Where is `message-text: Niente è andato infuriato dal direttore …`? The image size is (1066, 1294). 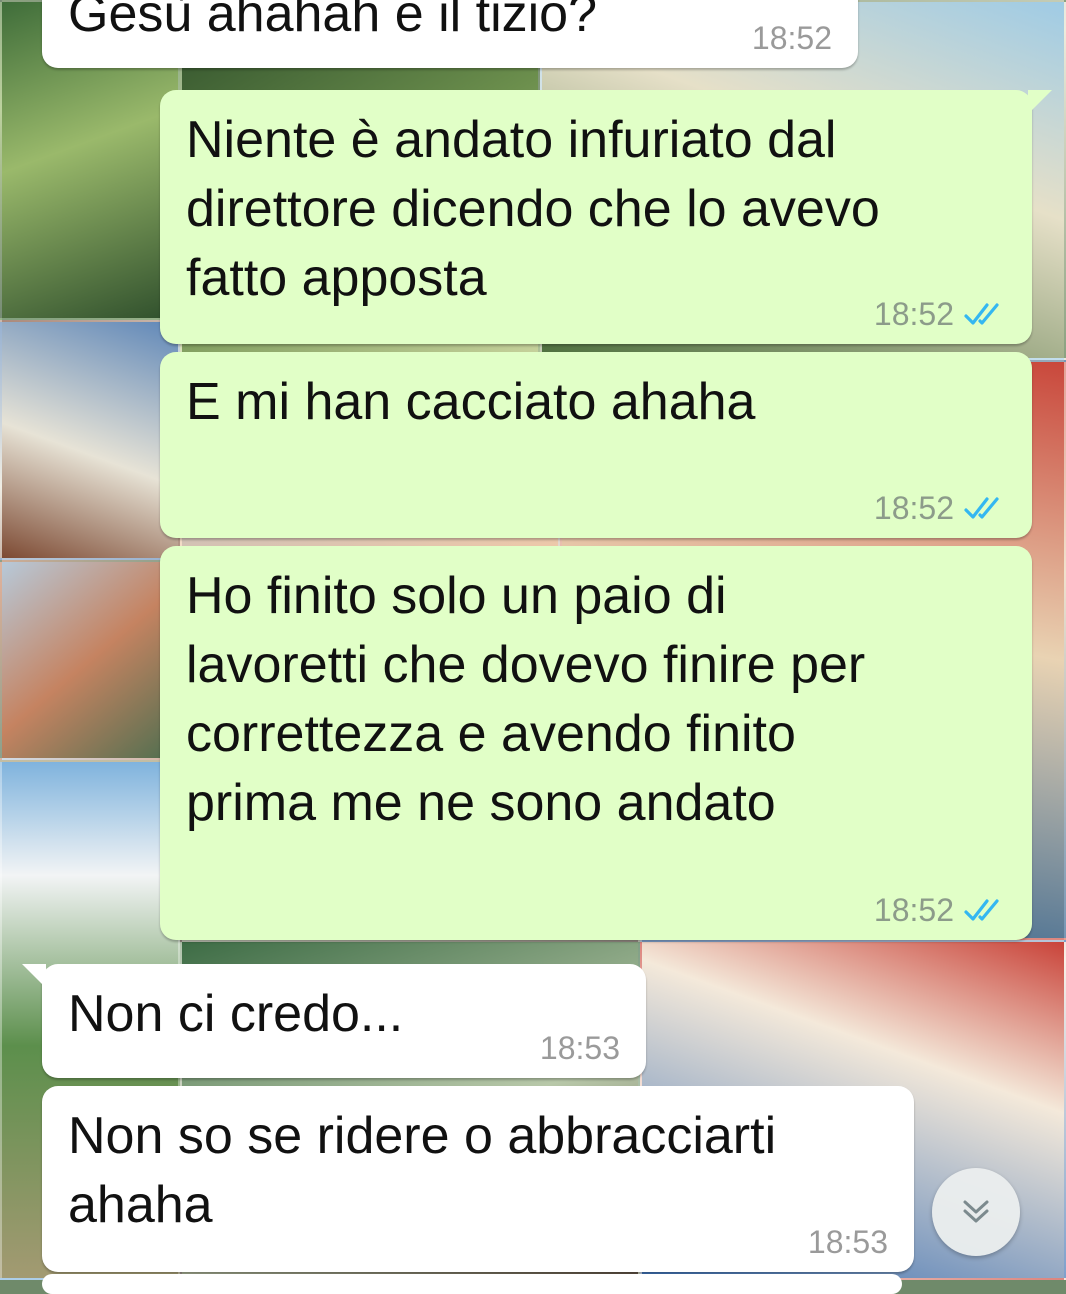
message-text: Niente è andato infuriato dal direttore … is located at coordinates (533, 209).